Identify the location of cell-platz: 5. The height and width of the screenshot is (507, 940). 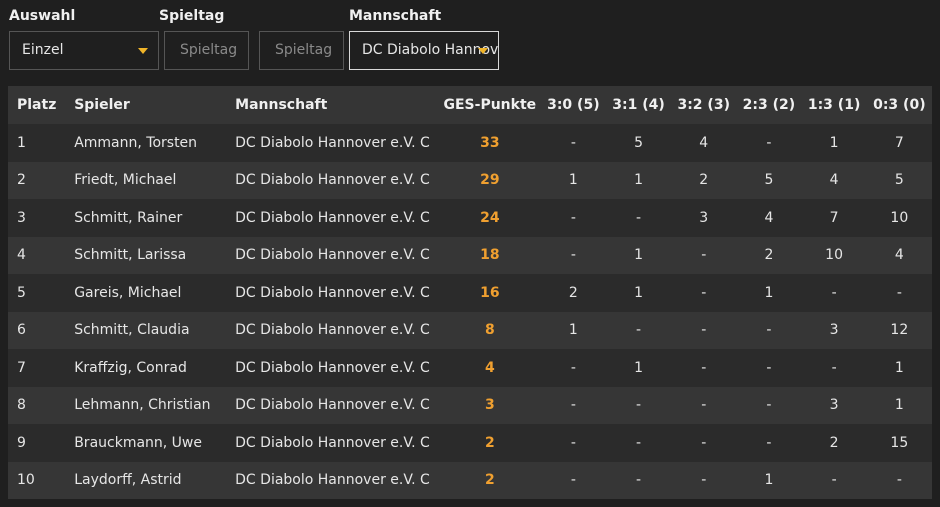
(41, 293).